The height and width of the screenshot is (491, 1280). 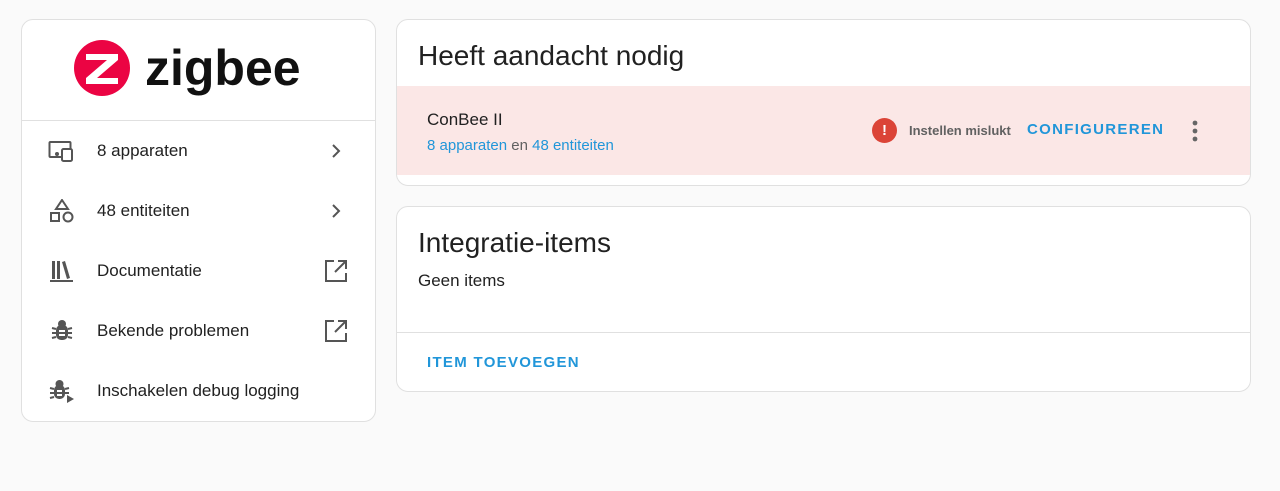 What do you see at coordinates (142, 150) in the screenshot?
I see `sidebar-item-label: 8 apparaten` at bounding box center [142, 150].